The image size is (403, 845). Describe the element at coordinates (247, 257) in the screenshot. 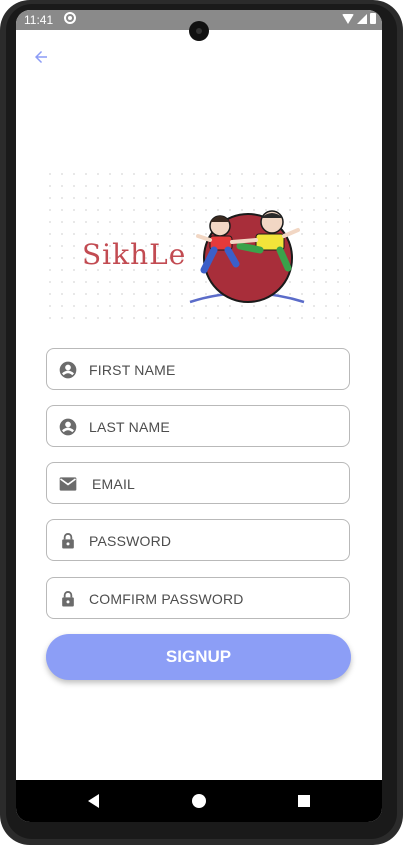

I see `kids-logo-image` at that location.